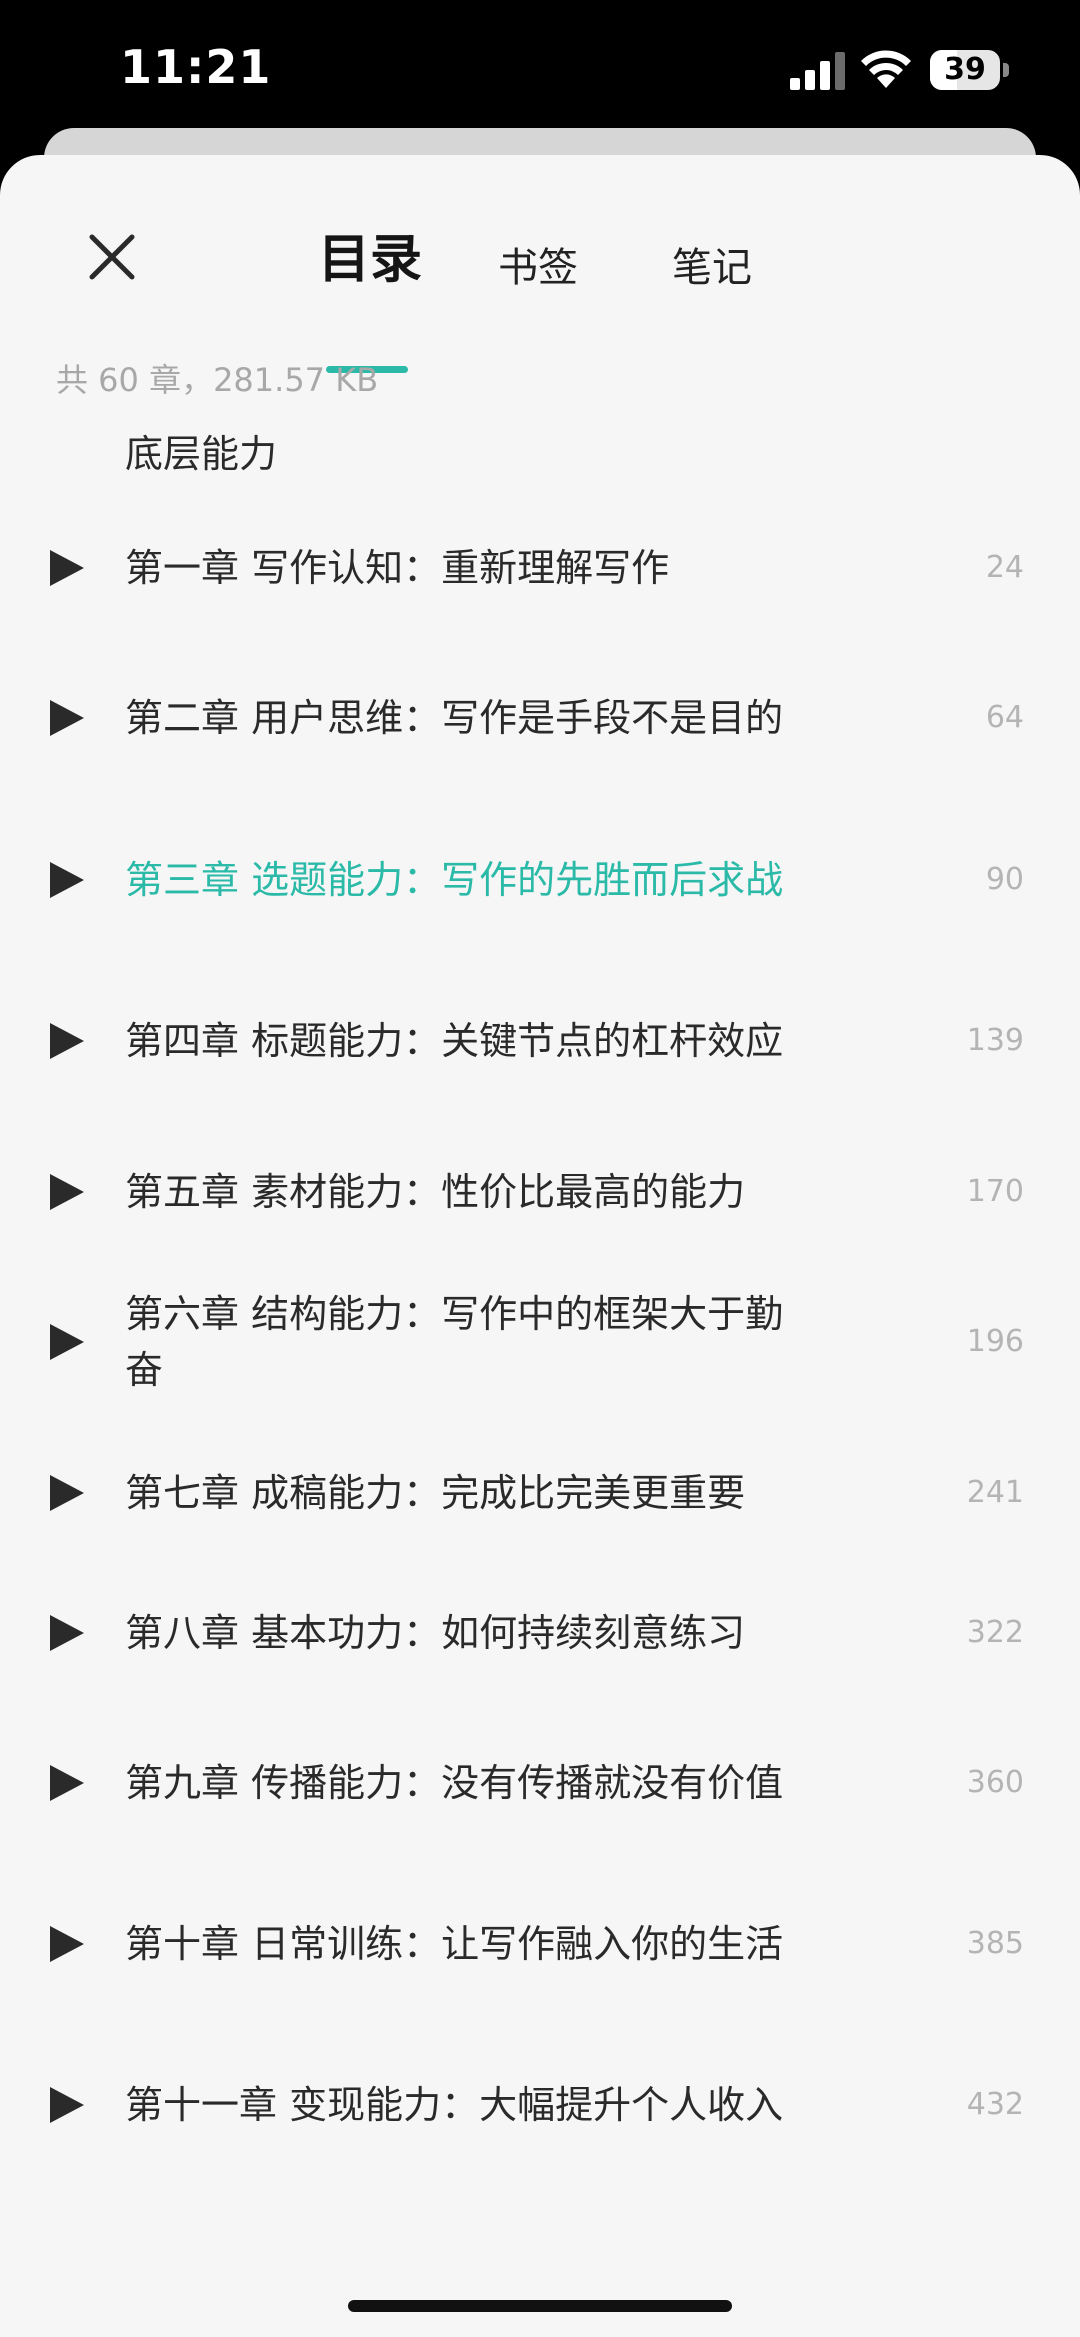  Describe the element at coordinates (201, 454) in the screenshot. I see `volume-title: 底层能力` at that location.